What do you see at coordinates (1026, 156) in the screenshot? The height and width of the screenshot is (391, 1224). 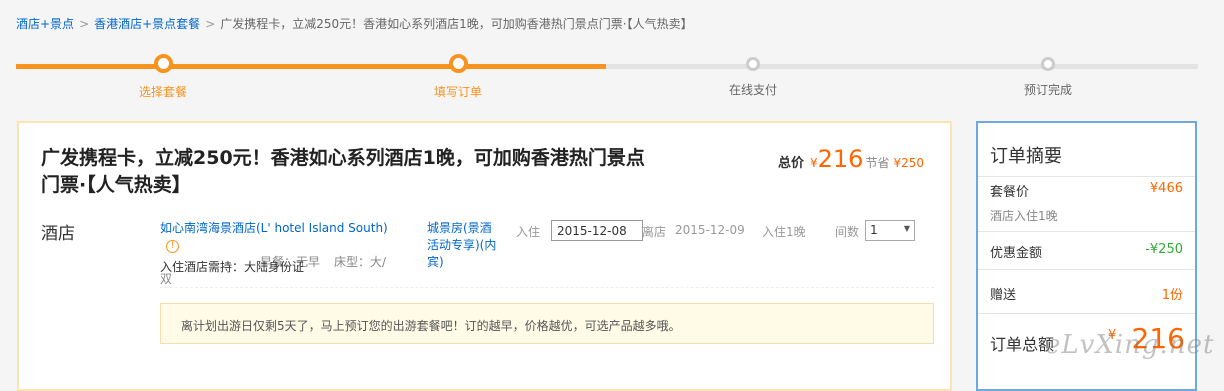 I see `summary-title: 订单摘要` at bounding box center [1026, 156].